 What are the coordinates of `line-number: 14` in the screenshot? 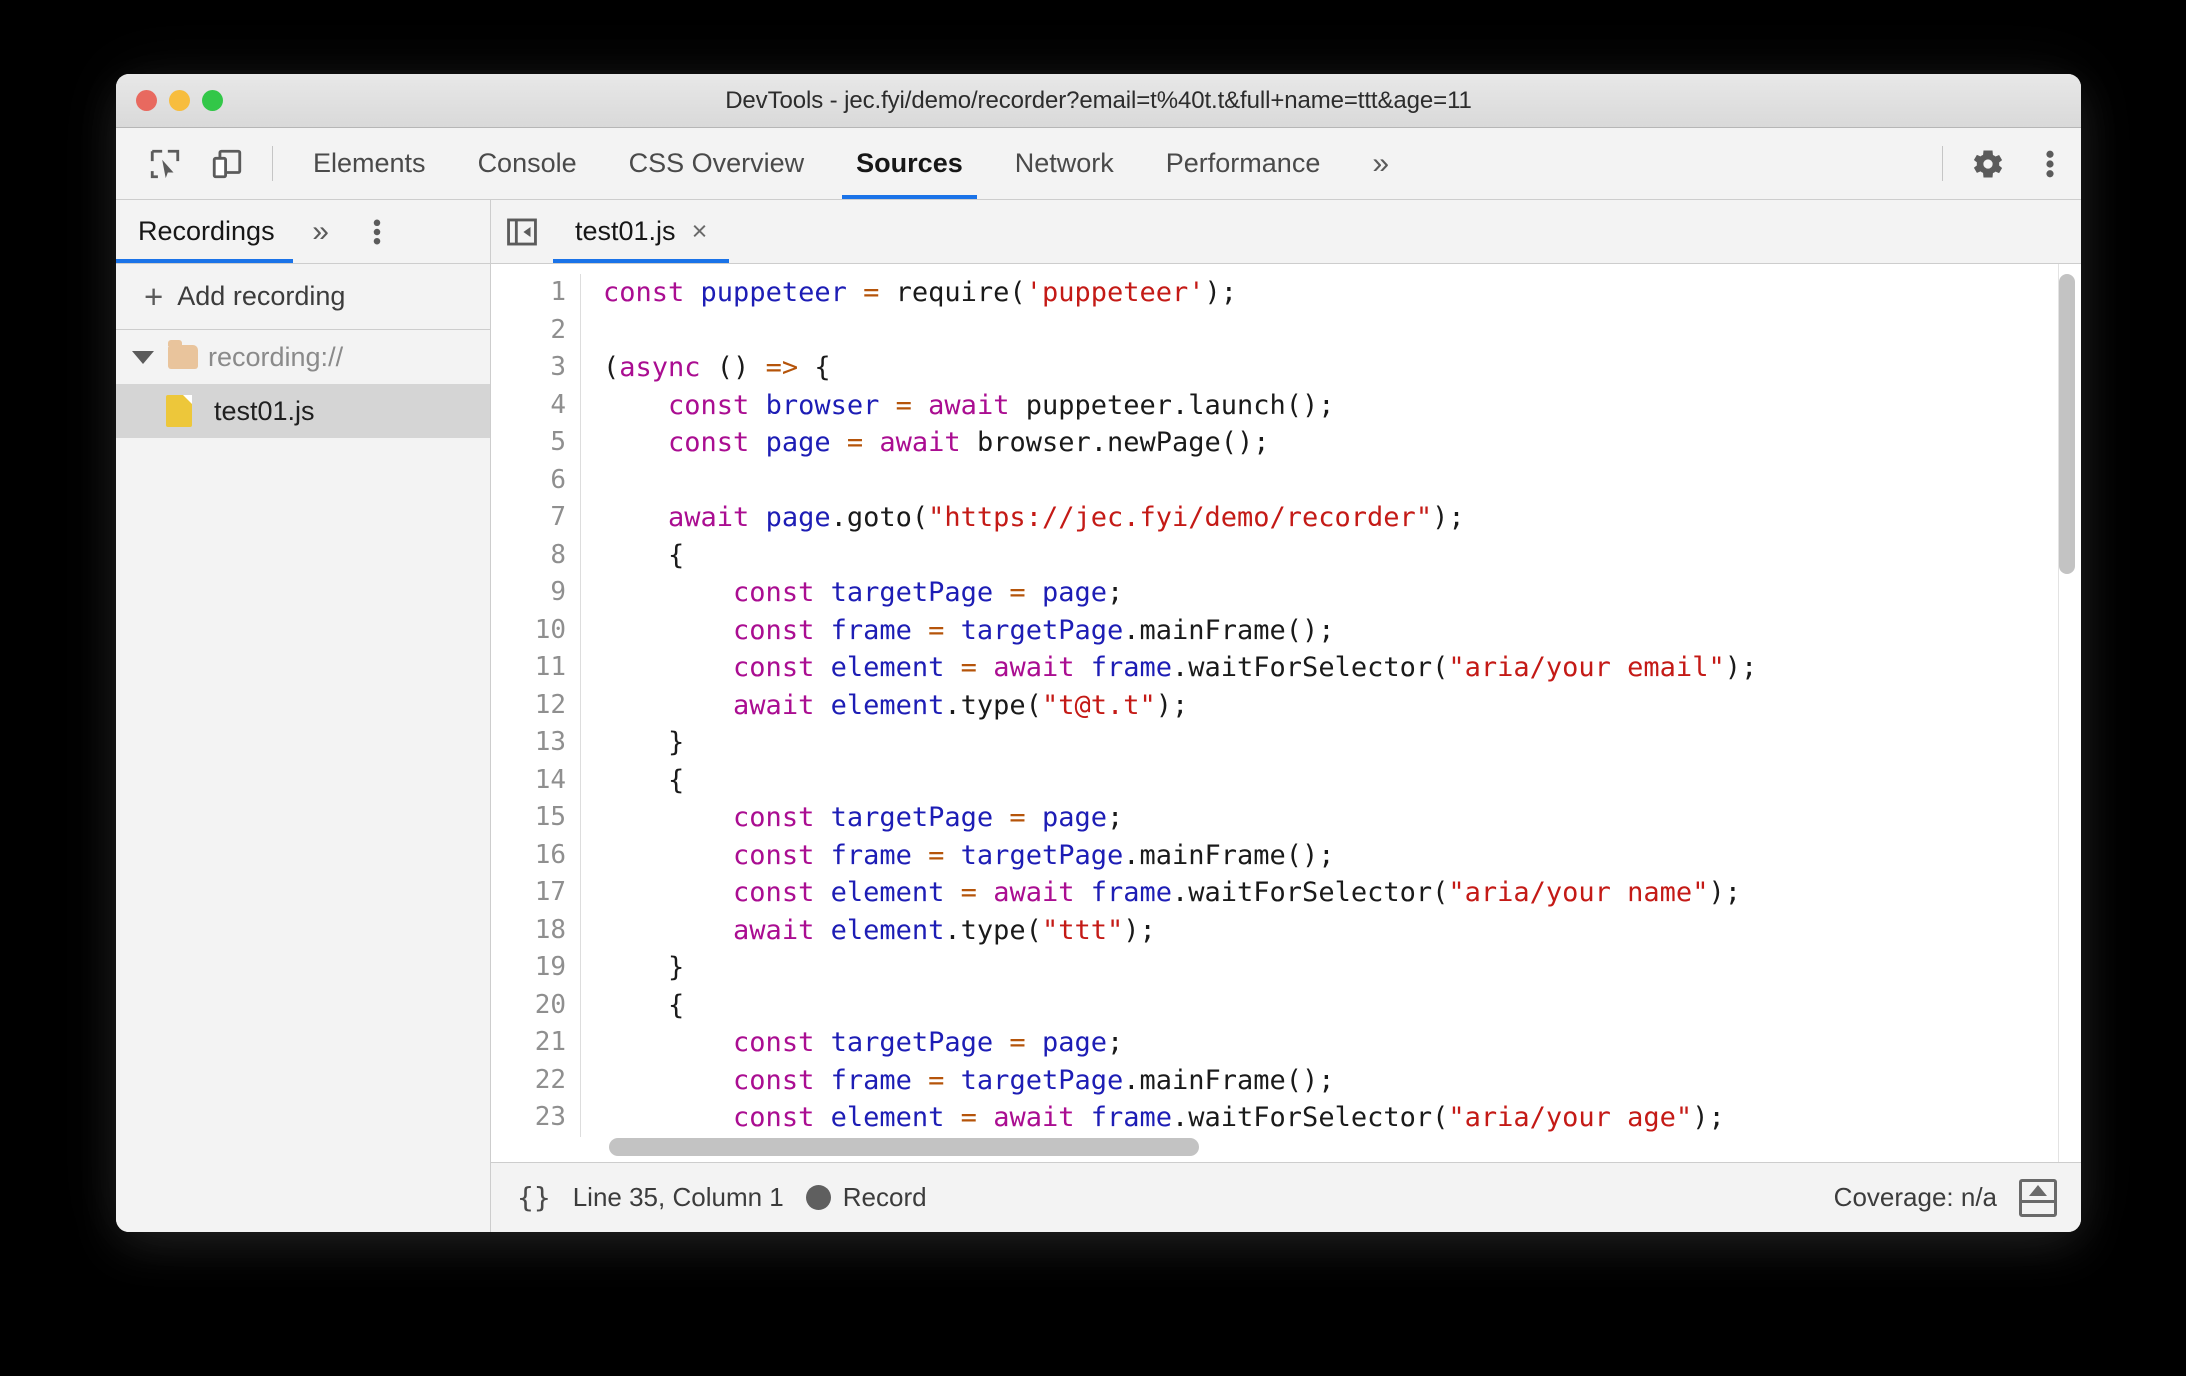 It's located at (536, 780).